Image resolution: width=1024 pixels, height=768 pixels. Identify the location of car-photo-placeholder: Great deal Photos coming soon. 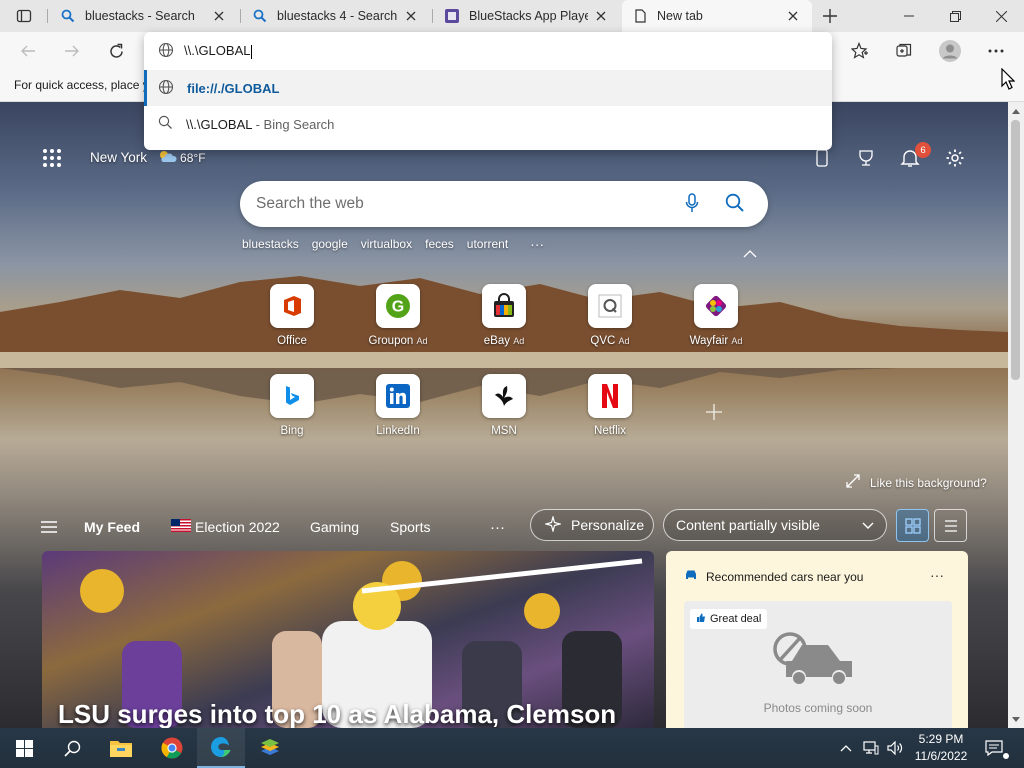
(818, 664).